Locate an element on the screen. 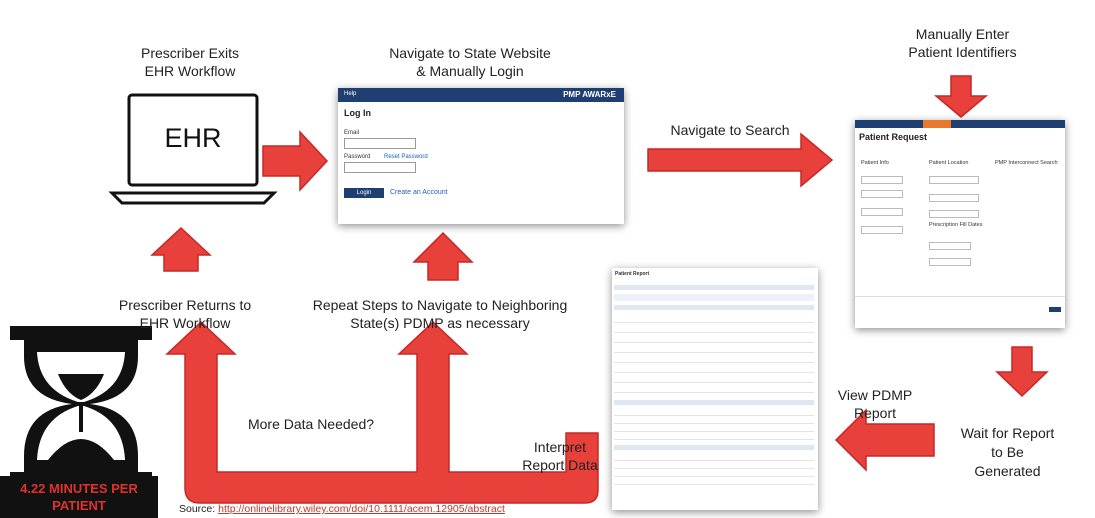 This screenshot has height=518, width=1095. request-active-tab is located at coordinates (937, 124).